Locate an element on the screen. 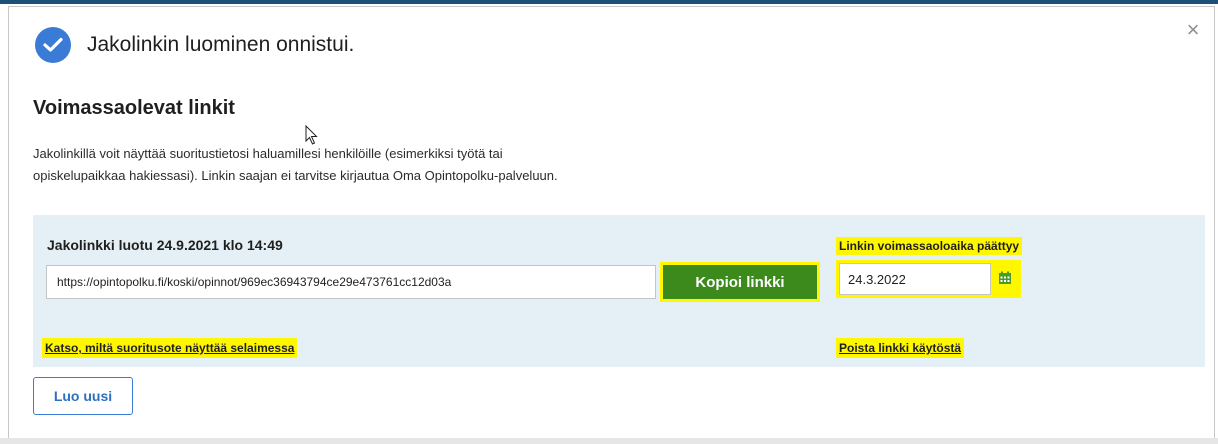  create-new-button: Luo uusi is located at coordinates (83, 396).